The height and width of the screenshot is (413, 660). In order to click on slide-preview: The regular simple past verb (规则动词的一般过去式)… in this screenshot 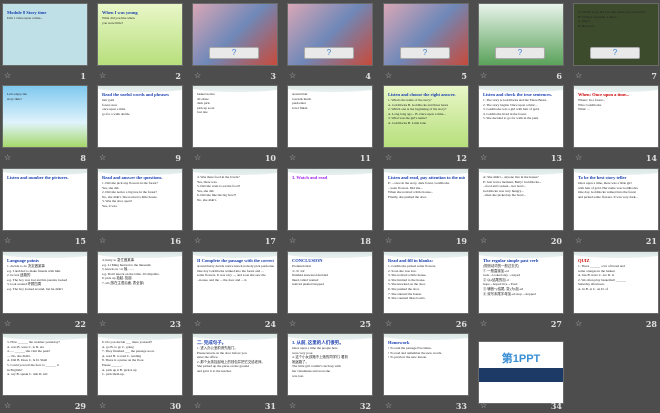, I will do `click(521, 282)`.